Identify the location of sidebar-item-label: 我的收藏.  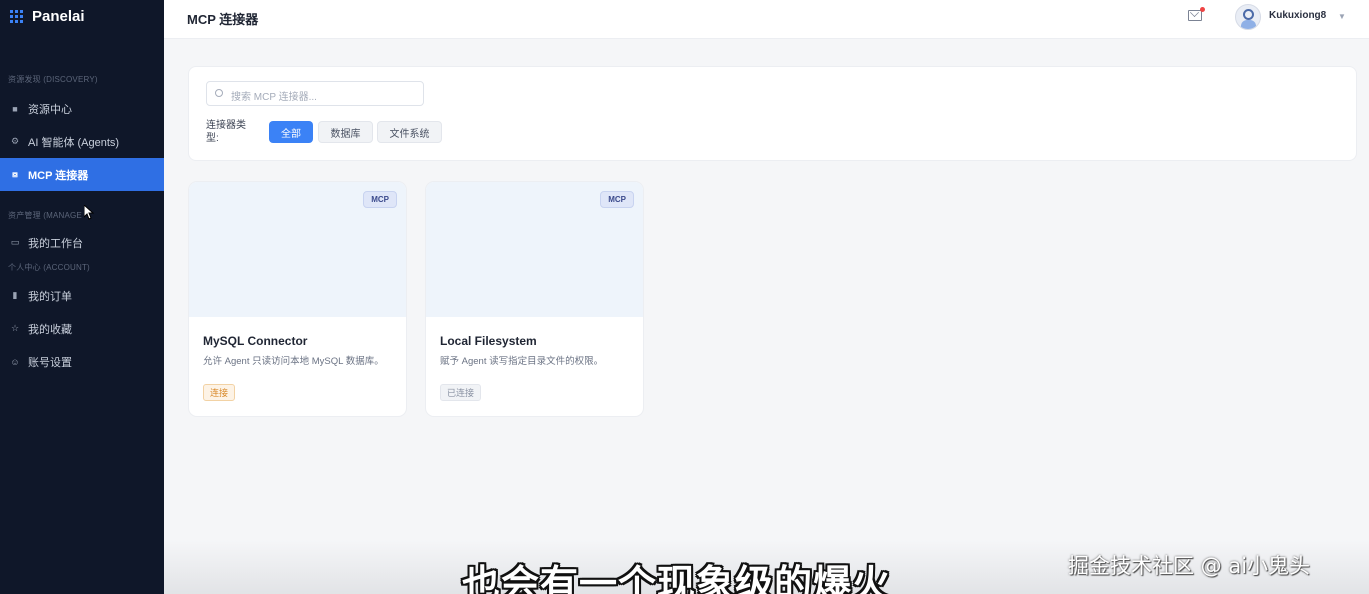
(50, 329).